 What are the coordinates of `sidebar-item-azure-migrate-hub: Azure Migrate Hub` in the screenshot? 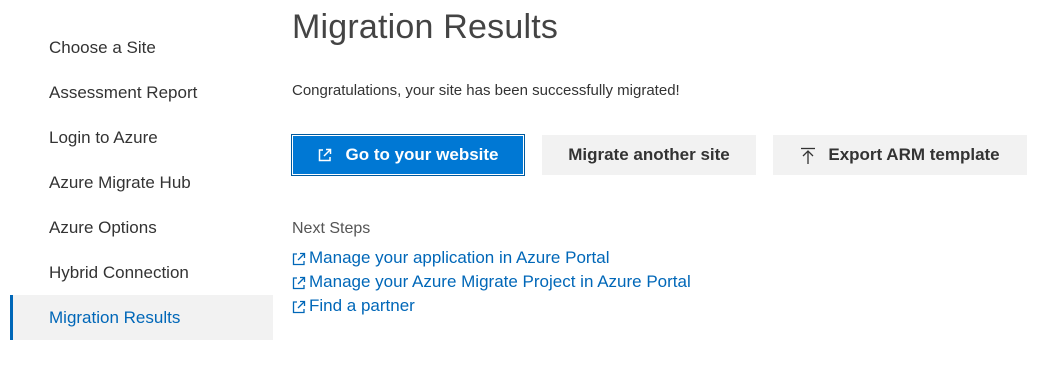 It's located at (136, 182).